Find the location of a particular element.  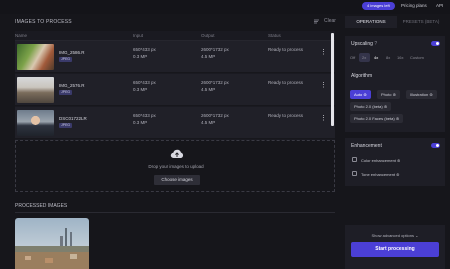

color-enhancement-label: Color enhancement ⊛ is located at coordinates (381, 160).